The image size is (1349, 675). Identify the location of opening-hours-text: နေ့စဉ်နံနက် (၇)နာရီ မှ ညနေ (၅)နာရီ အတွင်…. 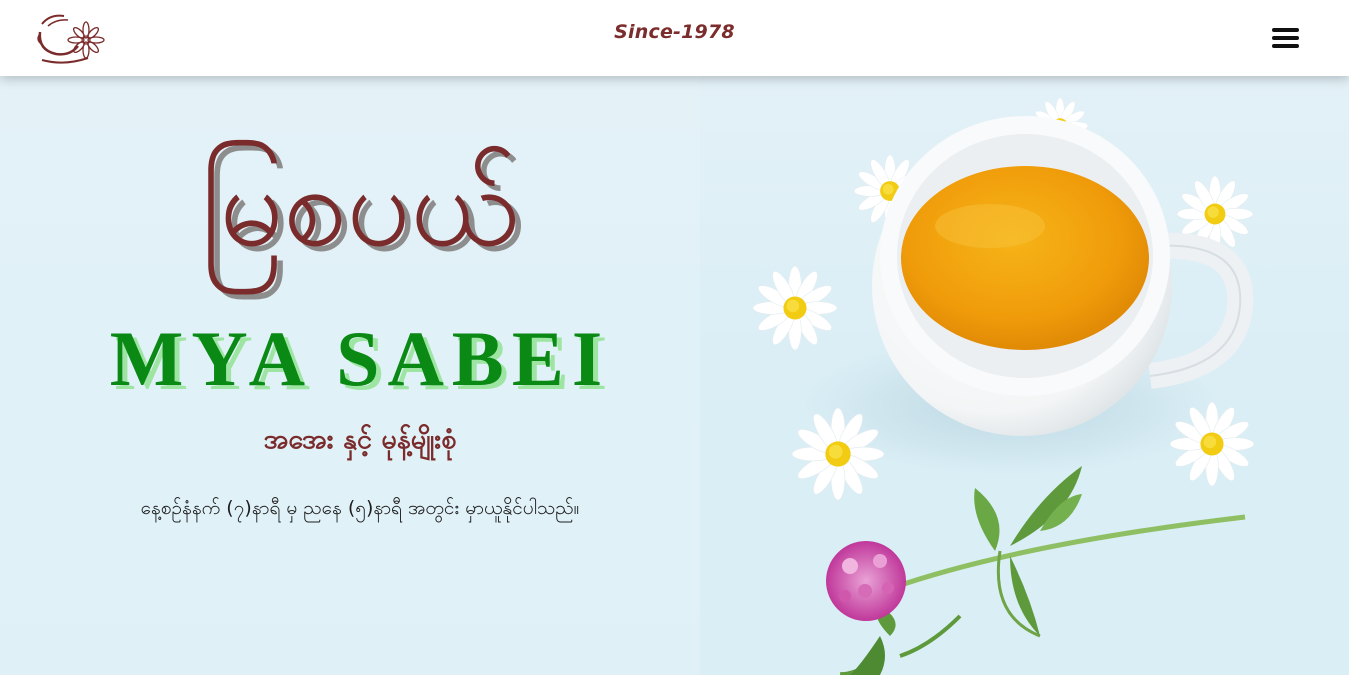
(360, 508).